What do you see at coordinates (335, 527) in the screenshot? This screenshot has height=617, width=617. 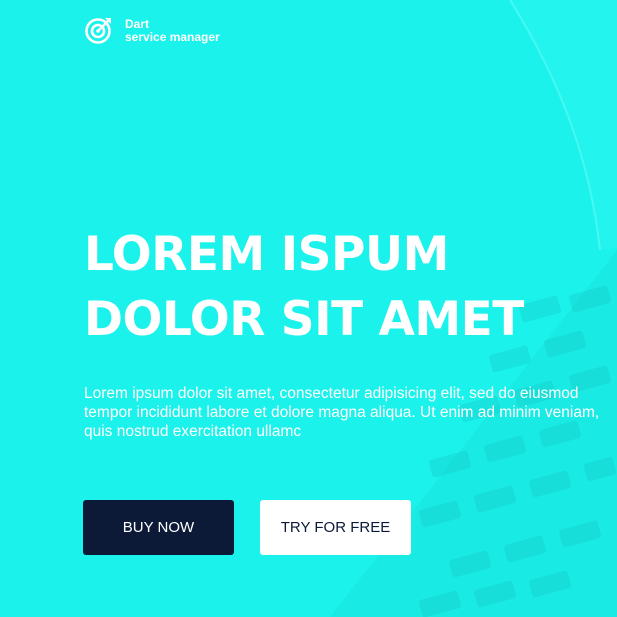 I see `try-for-free-button: TRY FOR FREE` at bounding box center [335, 527].